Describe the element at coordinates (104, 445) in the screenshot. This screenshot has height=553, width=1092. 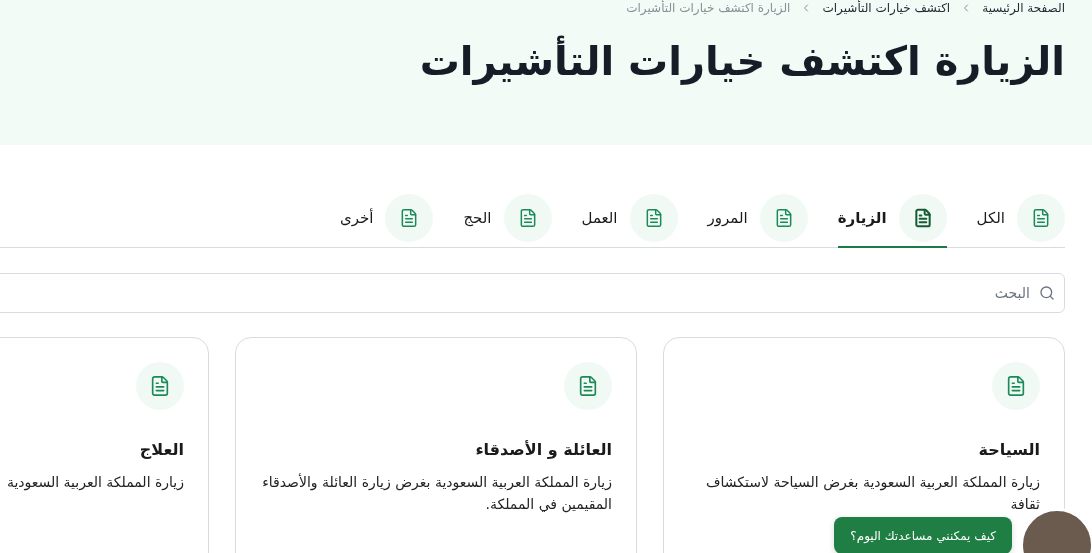
I see `visa-card: العلاج زيارة المملكة العربية السعودية` at that location.